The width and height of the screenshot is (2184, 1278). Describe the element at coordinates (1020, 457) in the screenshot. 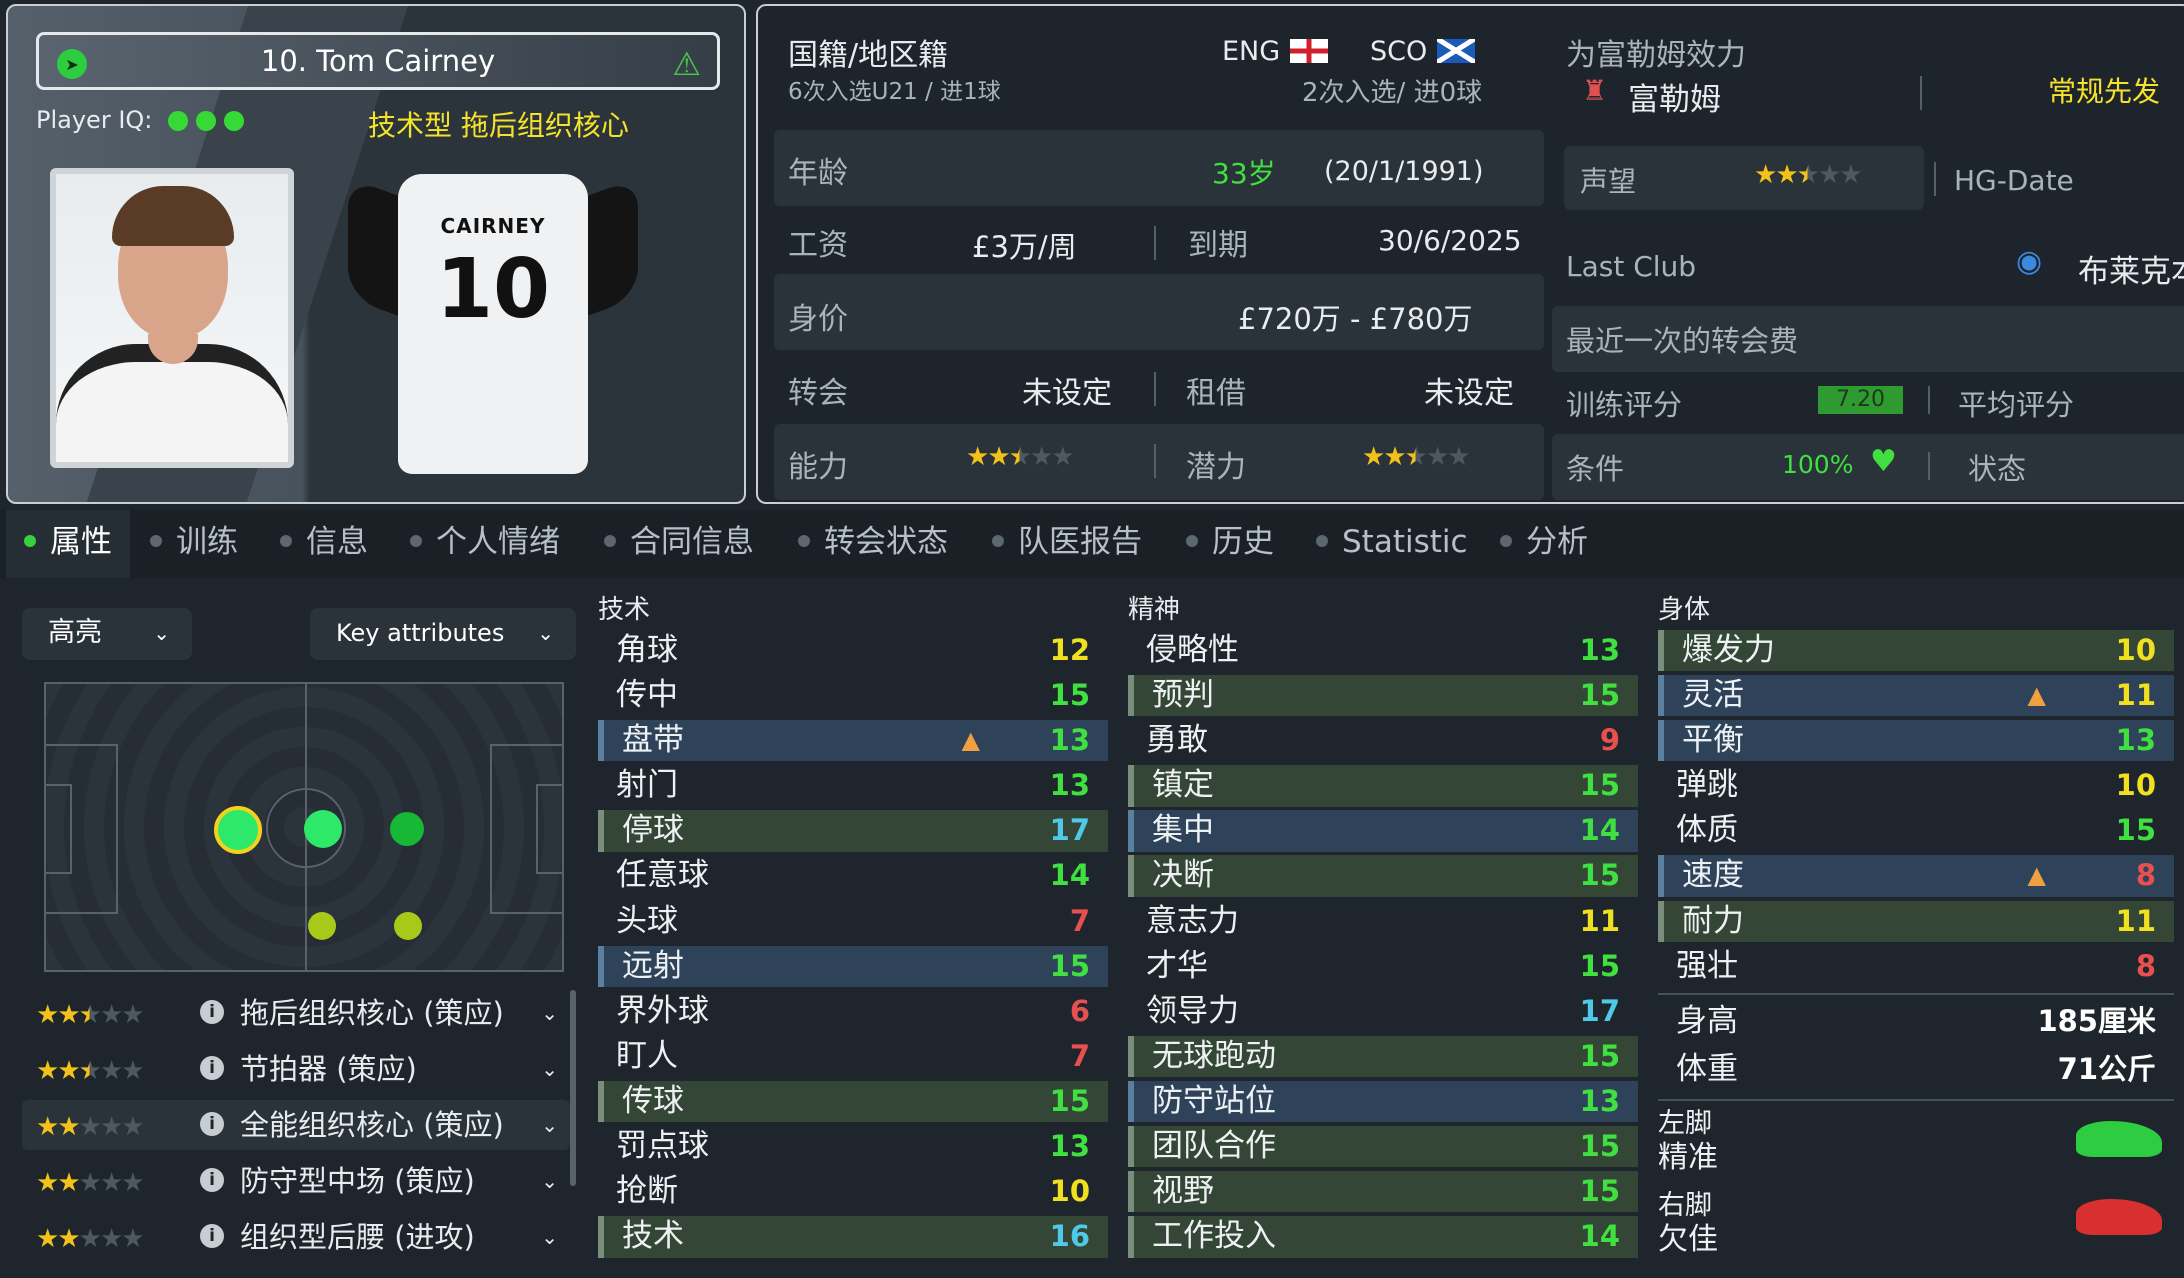

I see `ability-stars: ★★★★★` at that location.